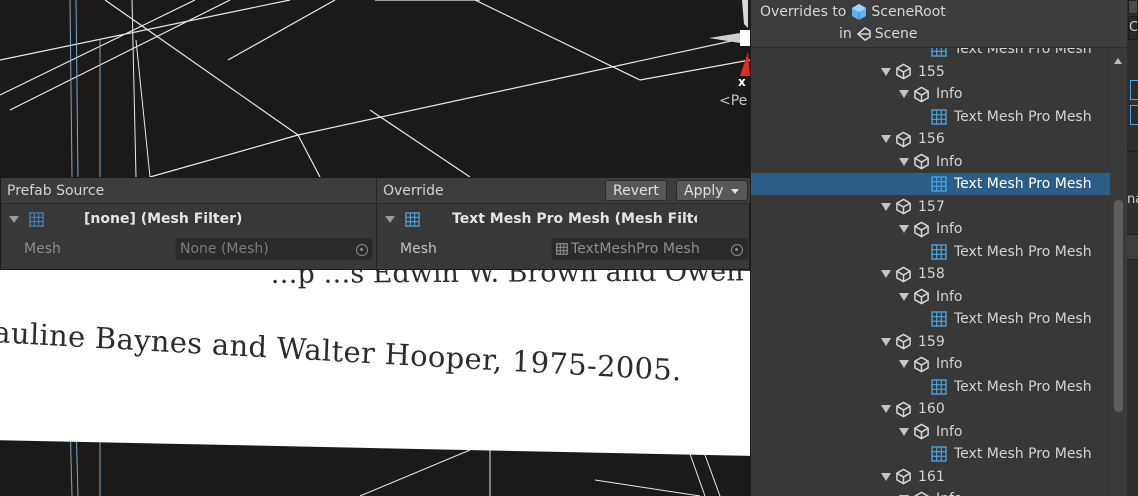  What do you see at coordinates (1118, 306) in the screenshot?
I see `scrollbar-thumb` at bounding box center [1118, 306].